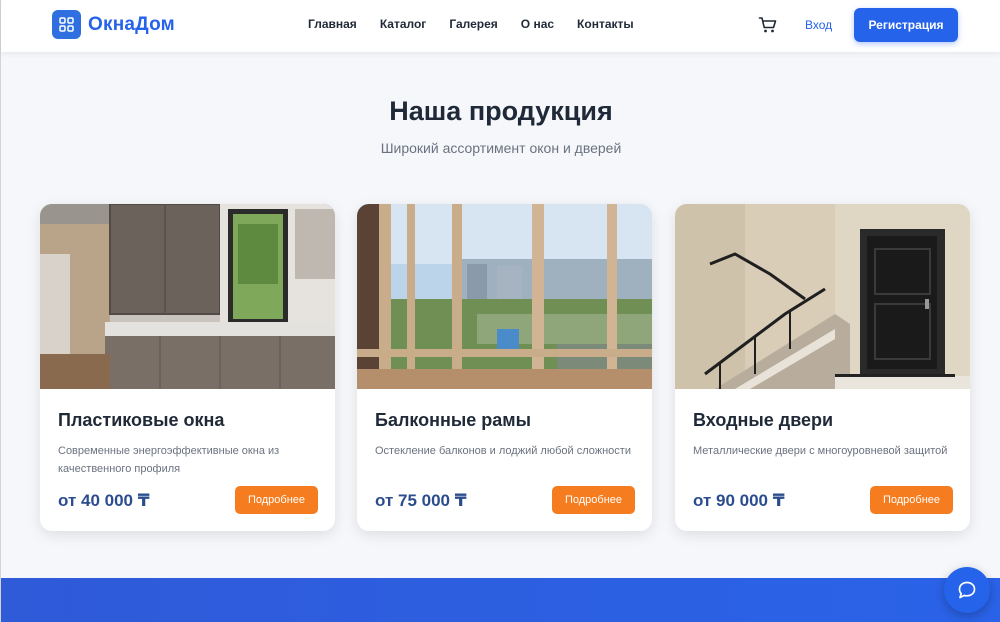  I want to click on product-title: Пластиковые окна, so click(141, 420).